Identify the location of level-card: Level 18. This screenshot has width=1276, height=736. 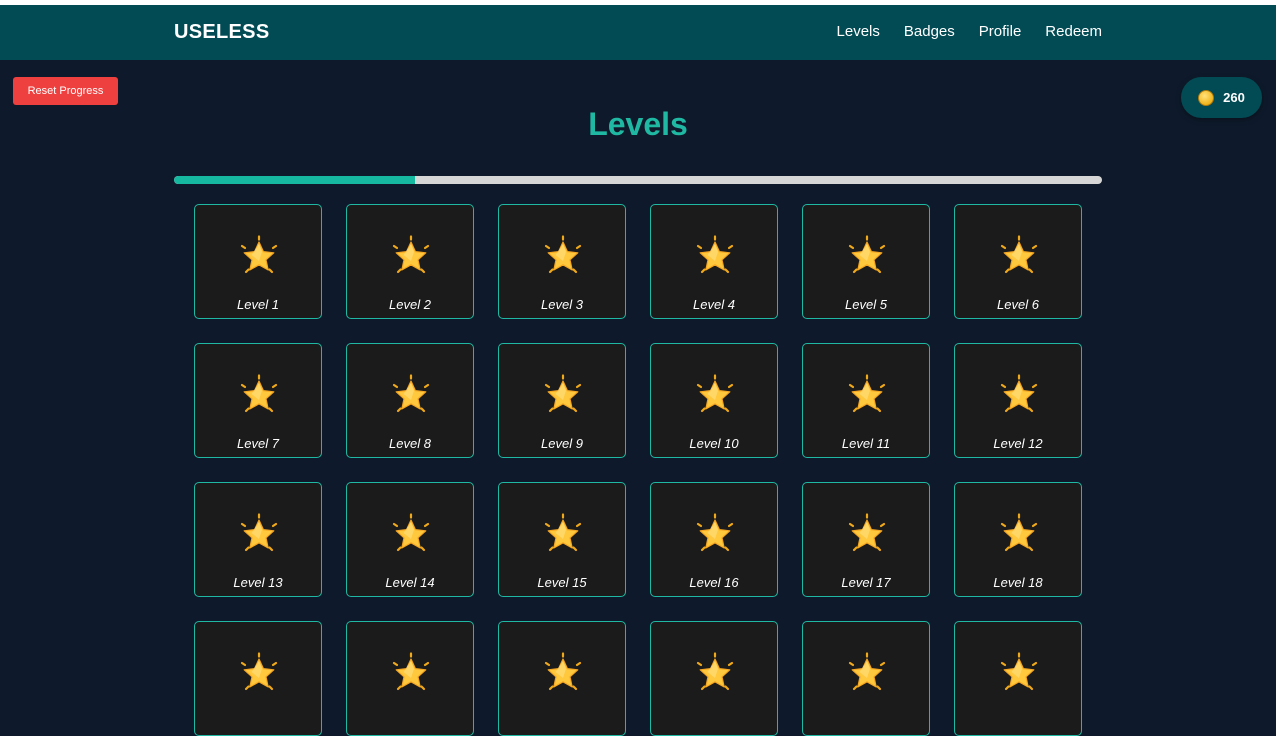
(1018, 539).